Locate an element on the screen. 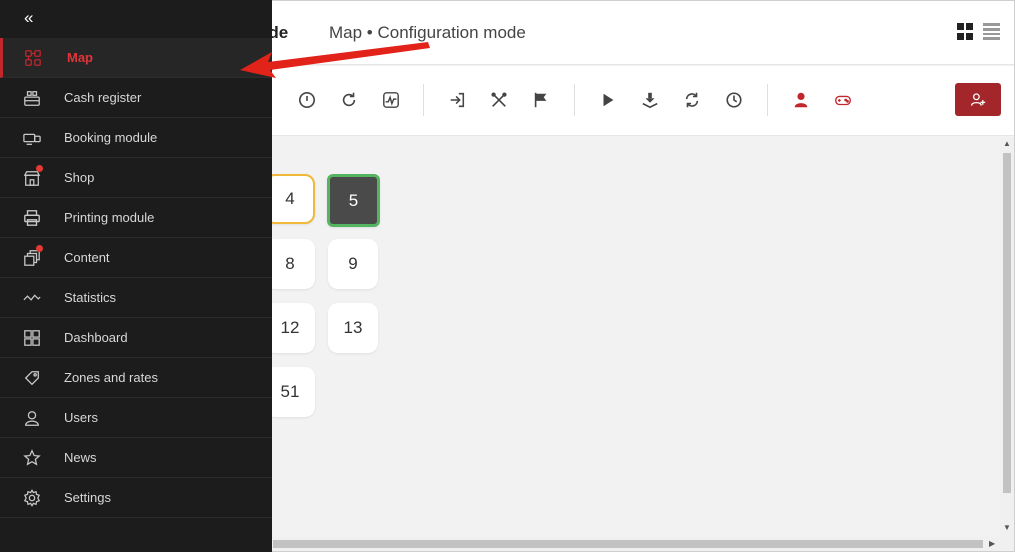 The height and width of the screenshot is (552, 1015). play-icon is located at coordinates (608, 100).